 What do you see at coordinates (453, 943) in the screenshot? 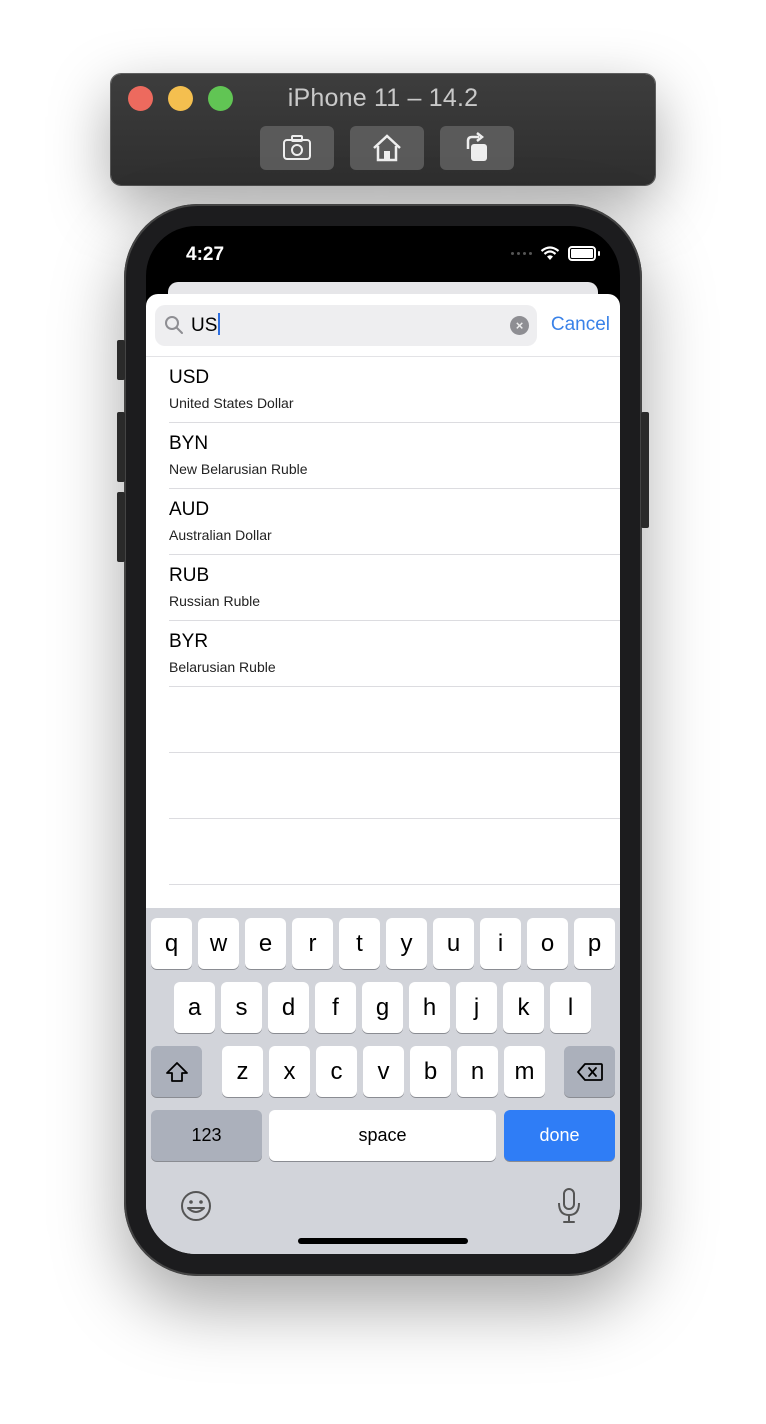
I see `key-u: u` at bounding box center [453, 943].